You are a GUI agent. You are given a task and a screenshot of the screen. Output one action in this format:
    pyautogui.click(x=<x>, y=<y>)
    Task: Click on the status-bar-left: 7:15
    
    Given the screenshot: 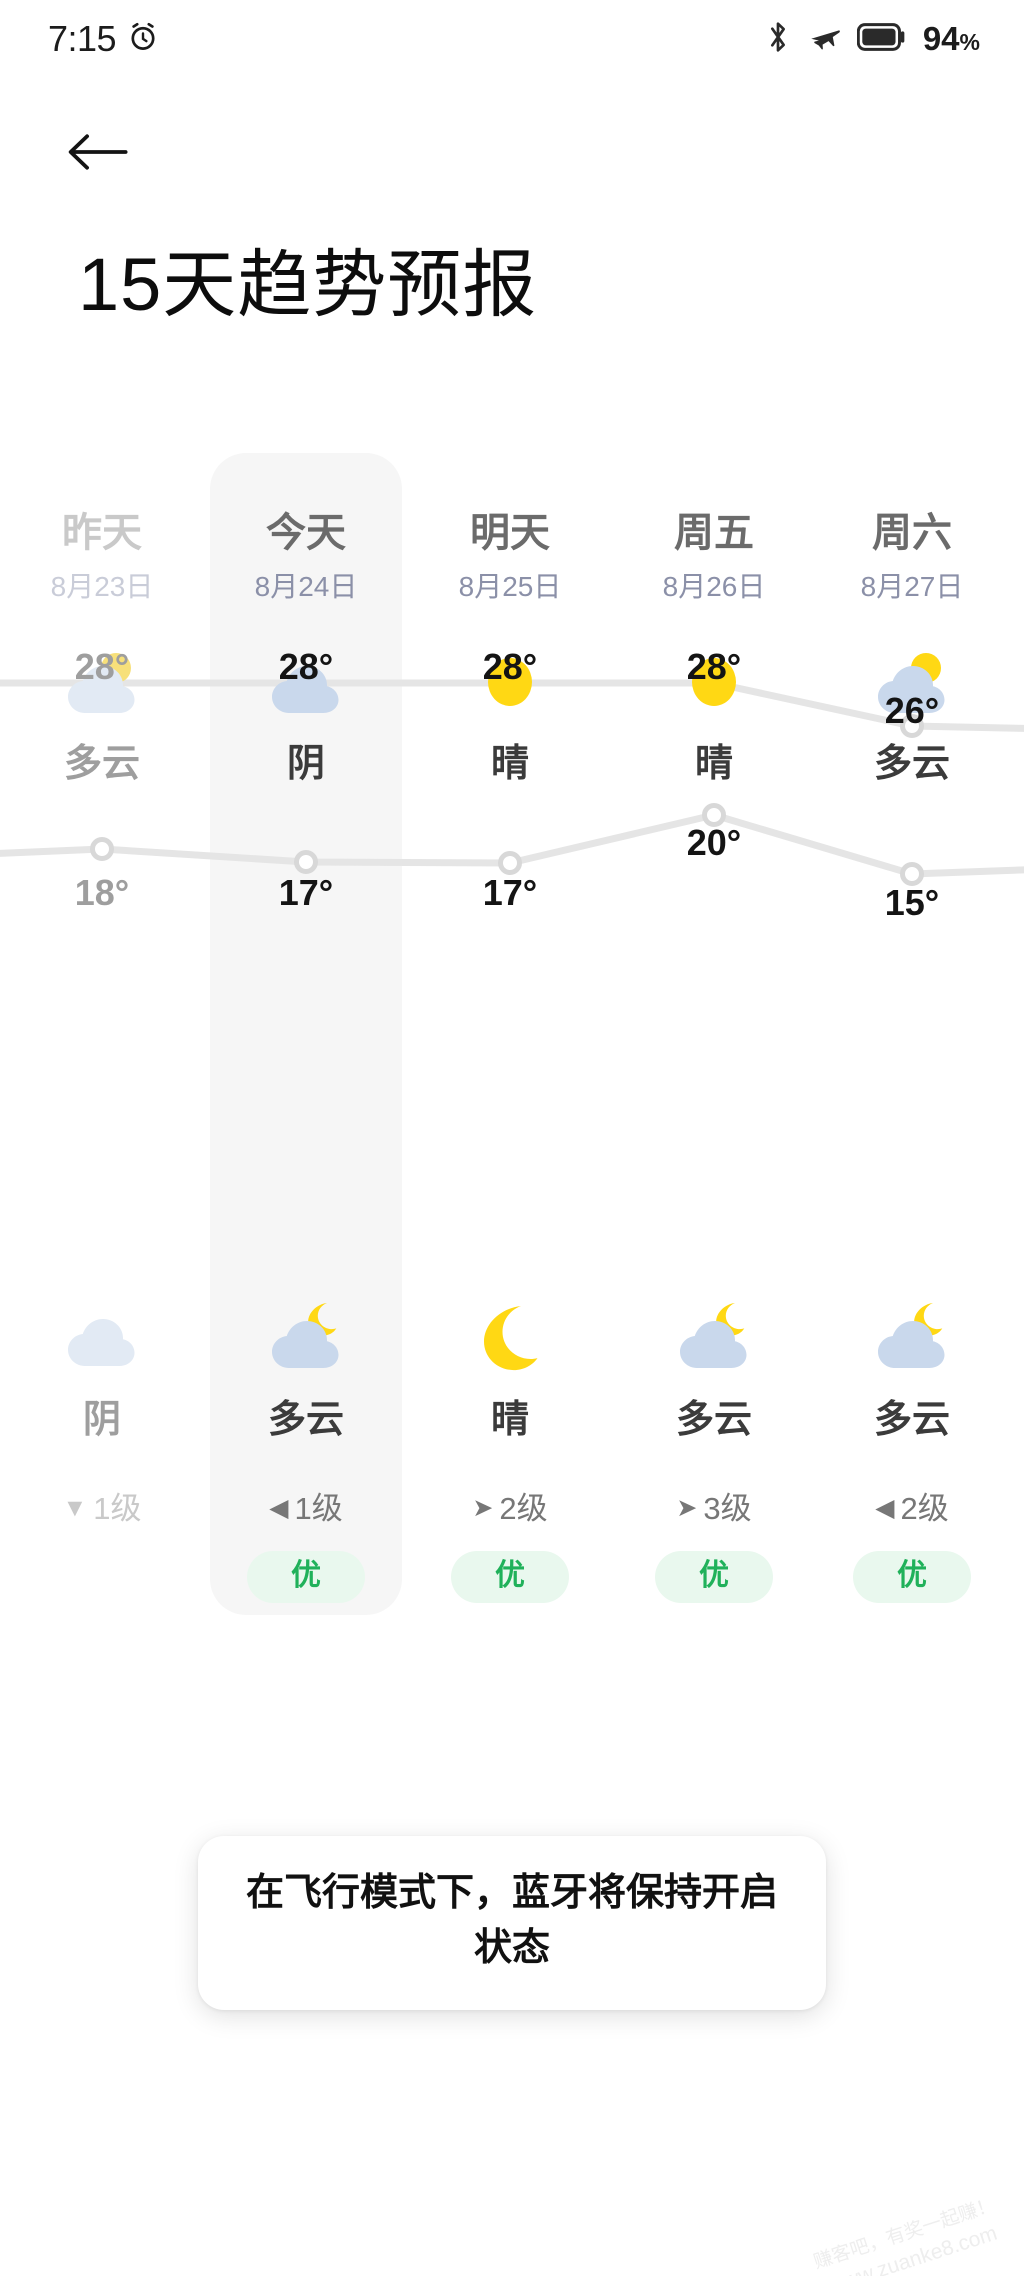 What is the action you would take?
    pyautogui.click(x=104, y=39)
    